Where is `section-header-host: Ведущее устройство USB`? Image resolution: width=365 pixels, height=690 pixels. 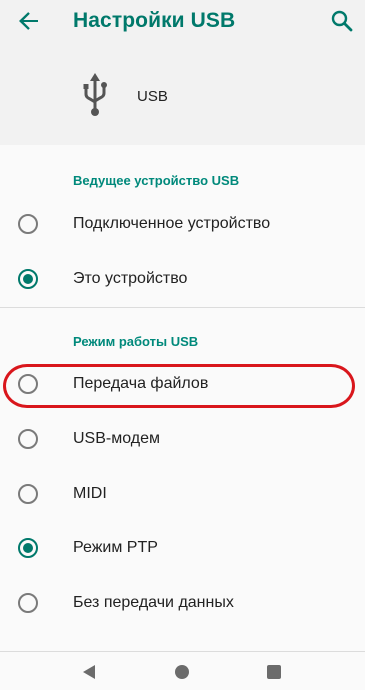
section-header-host: Ведущее устройство USB is located at coordinates (156, 180).